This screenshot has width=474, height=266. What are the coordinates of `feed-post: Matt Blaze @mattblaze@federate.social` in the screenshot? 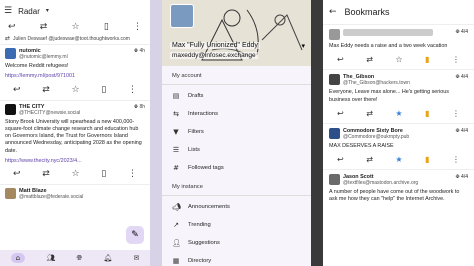 It's located at (75, 193).